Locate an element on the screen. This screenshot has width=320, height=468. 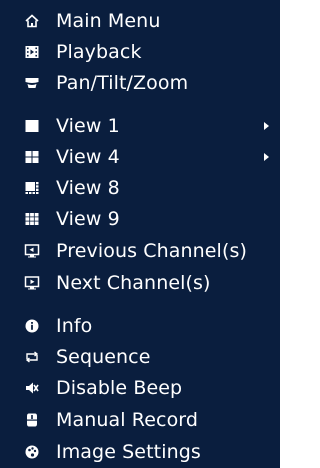
ptz-icon is located at coordinates (32, 83).